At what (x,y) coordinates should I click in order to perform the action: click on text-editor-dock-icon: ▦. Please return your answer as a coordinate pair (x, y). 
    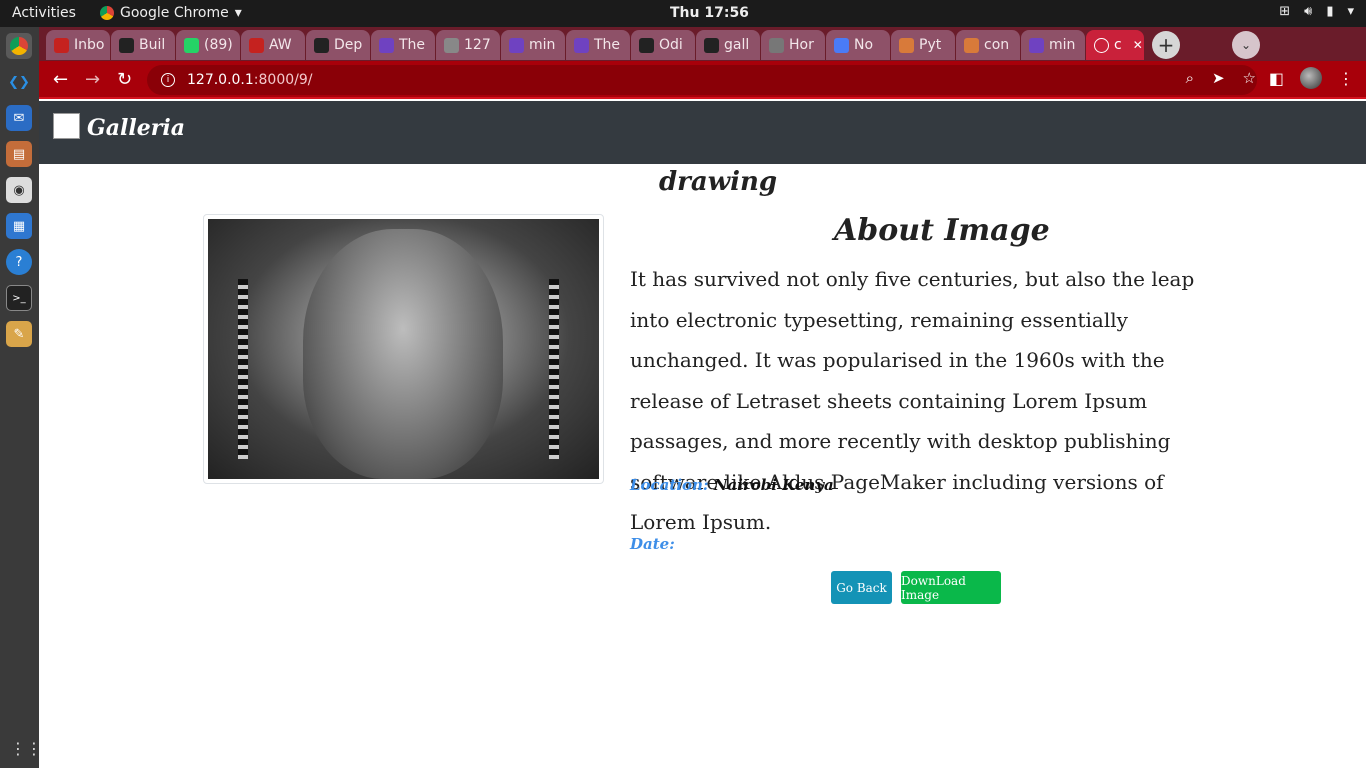
    Looking at the image, I should click on (19, 226).